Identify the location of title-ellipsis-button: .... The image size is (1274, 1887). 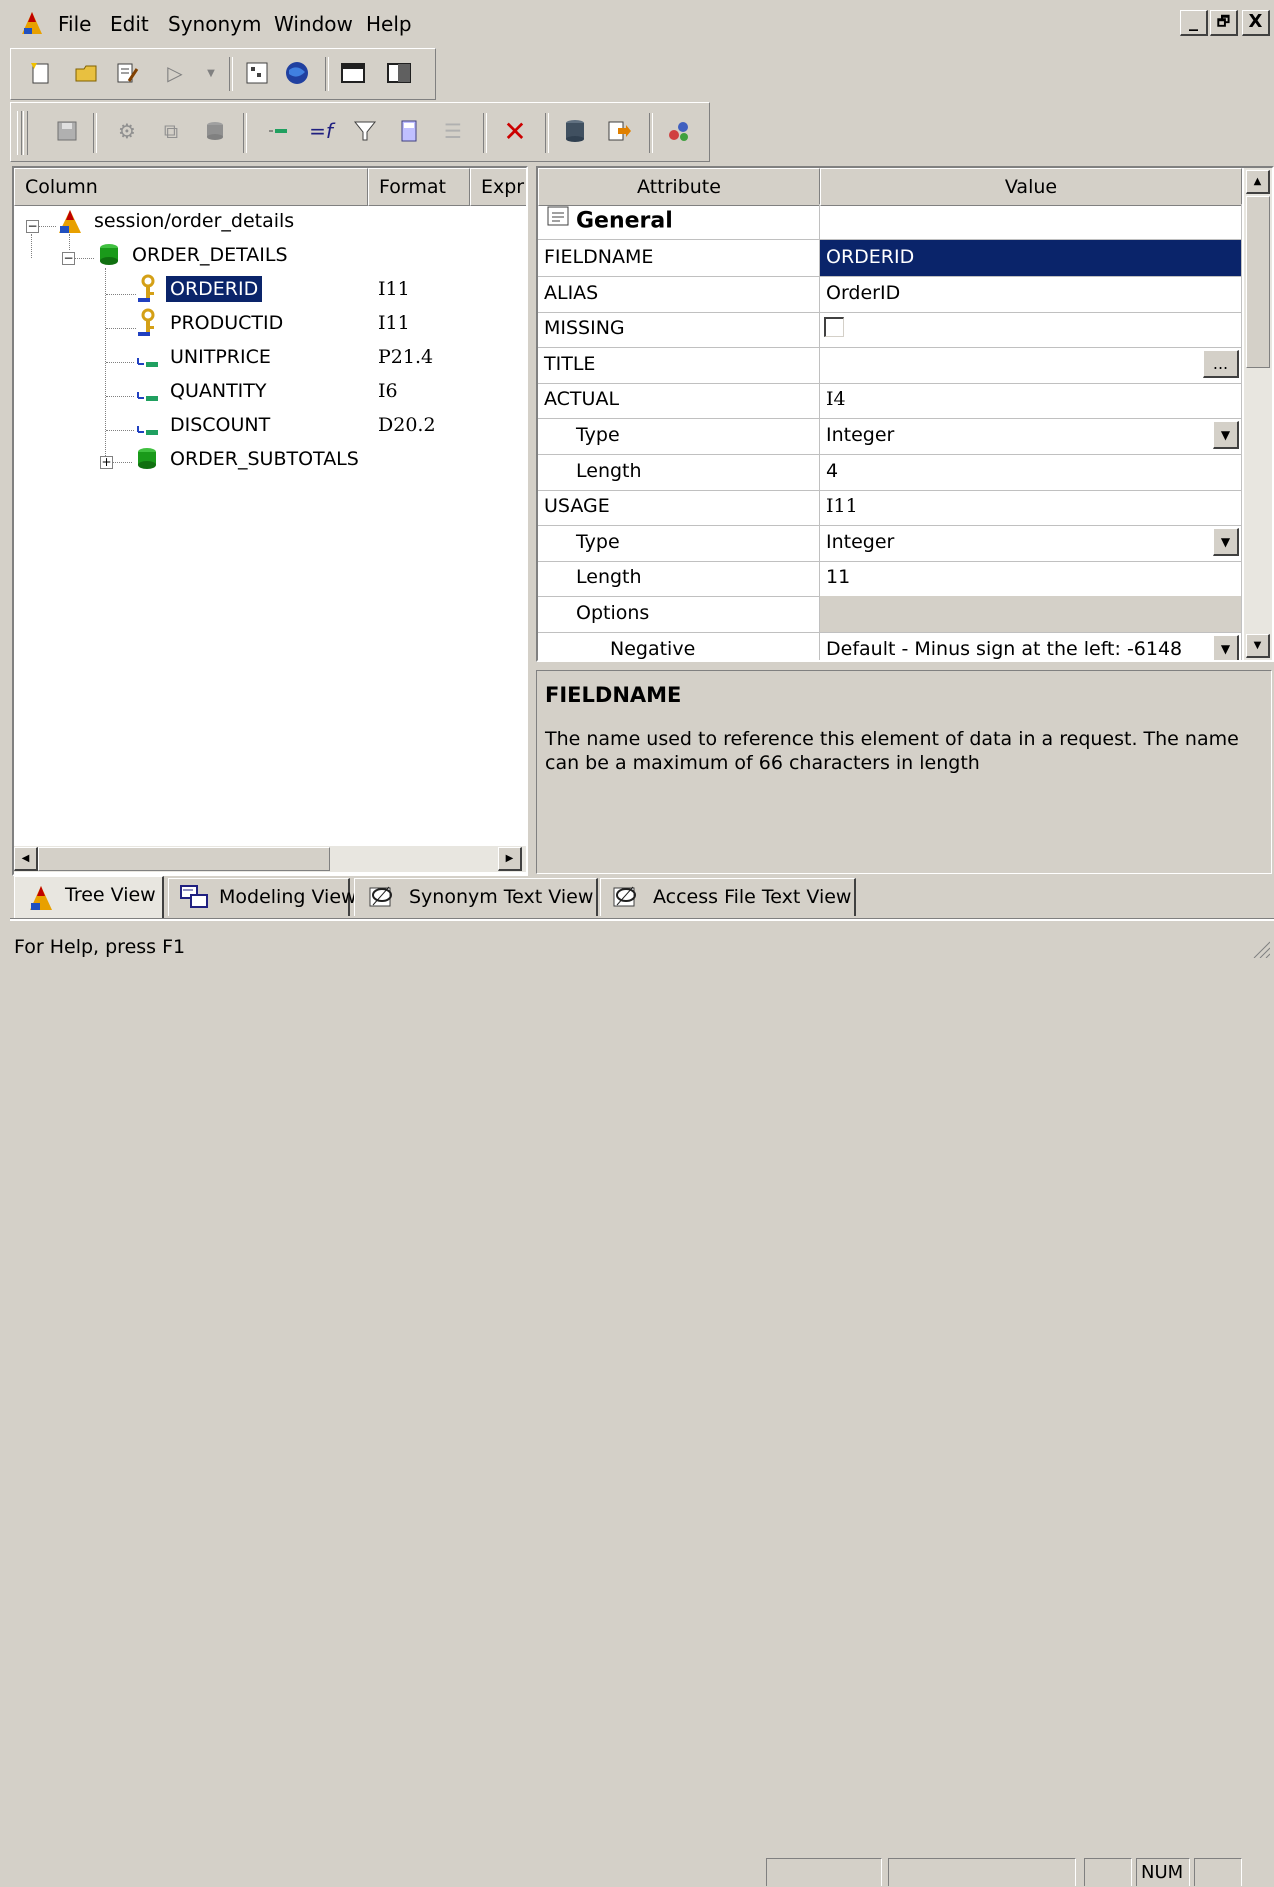
(1221, 364).